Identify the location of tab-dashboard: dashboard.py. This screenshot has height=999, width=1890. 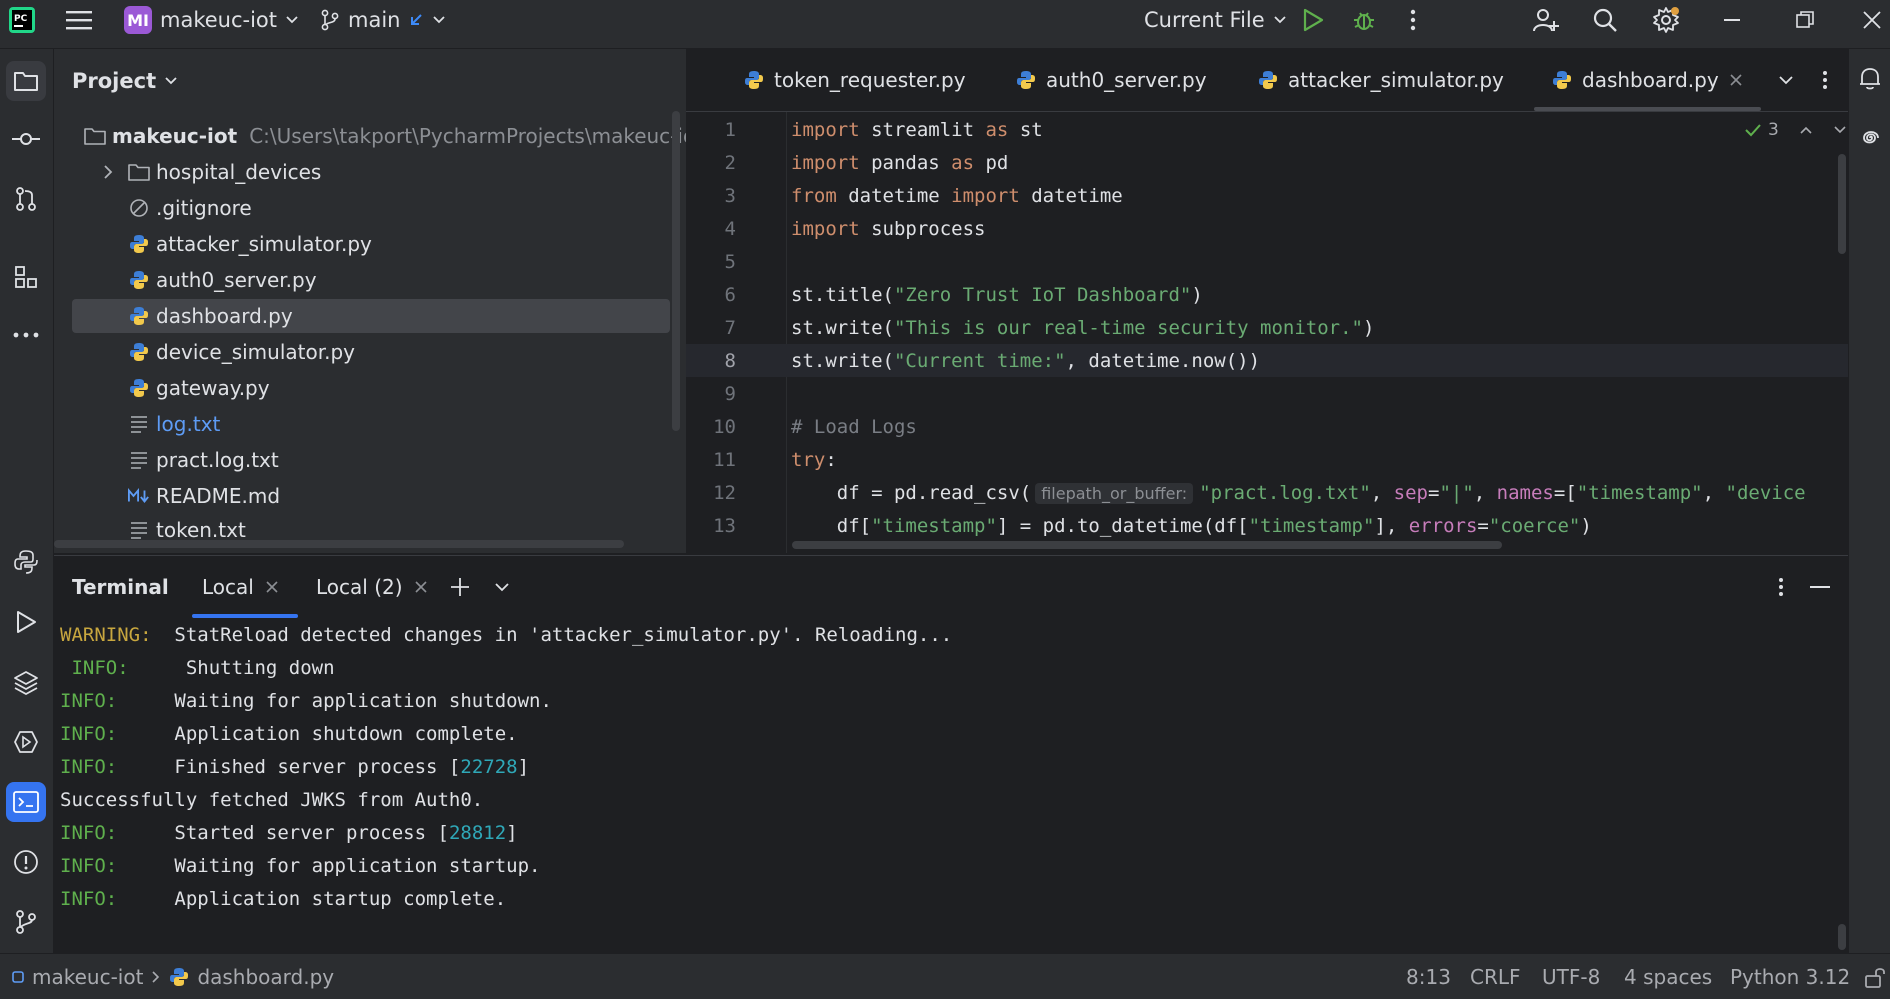
(1647, 80).